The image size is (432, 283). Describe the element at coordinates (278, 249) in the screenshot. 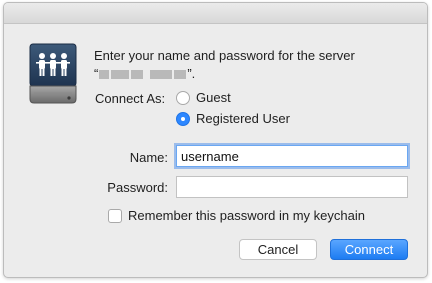

I see `cancel-button: Cancel` at that location.